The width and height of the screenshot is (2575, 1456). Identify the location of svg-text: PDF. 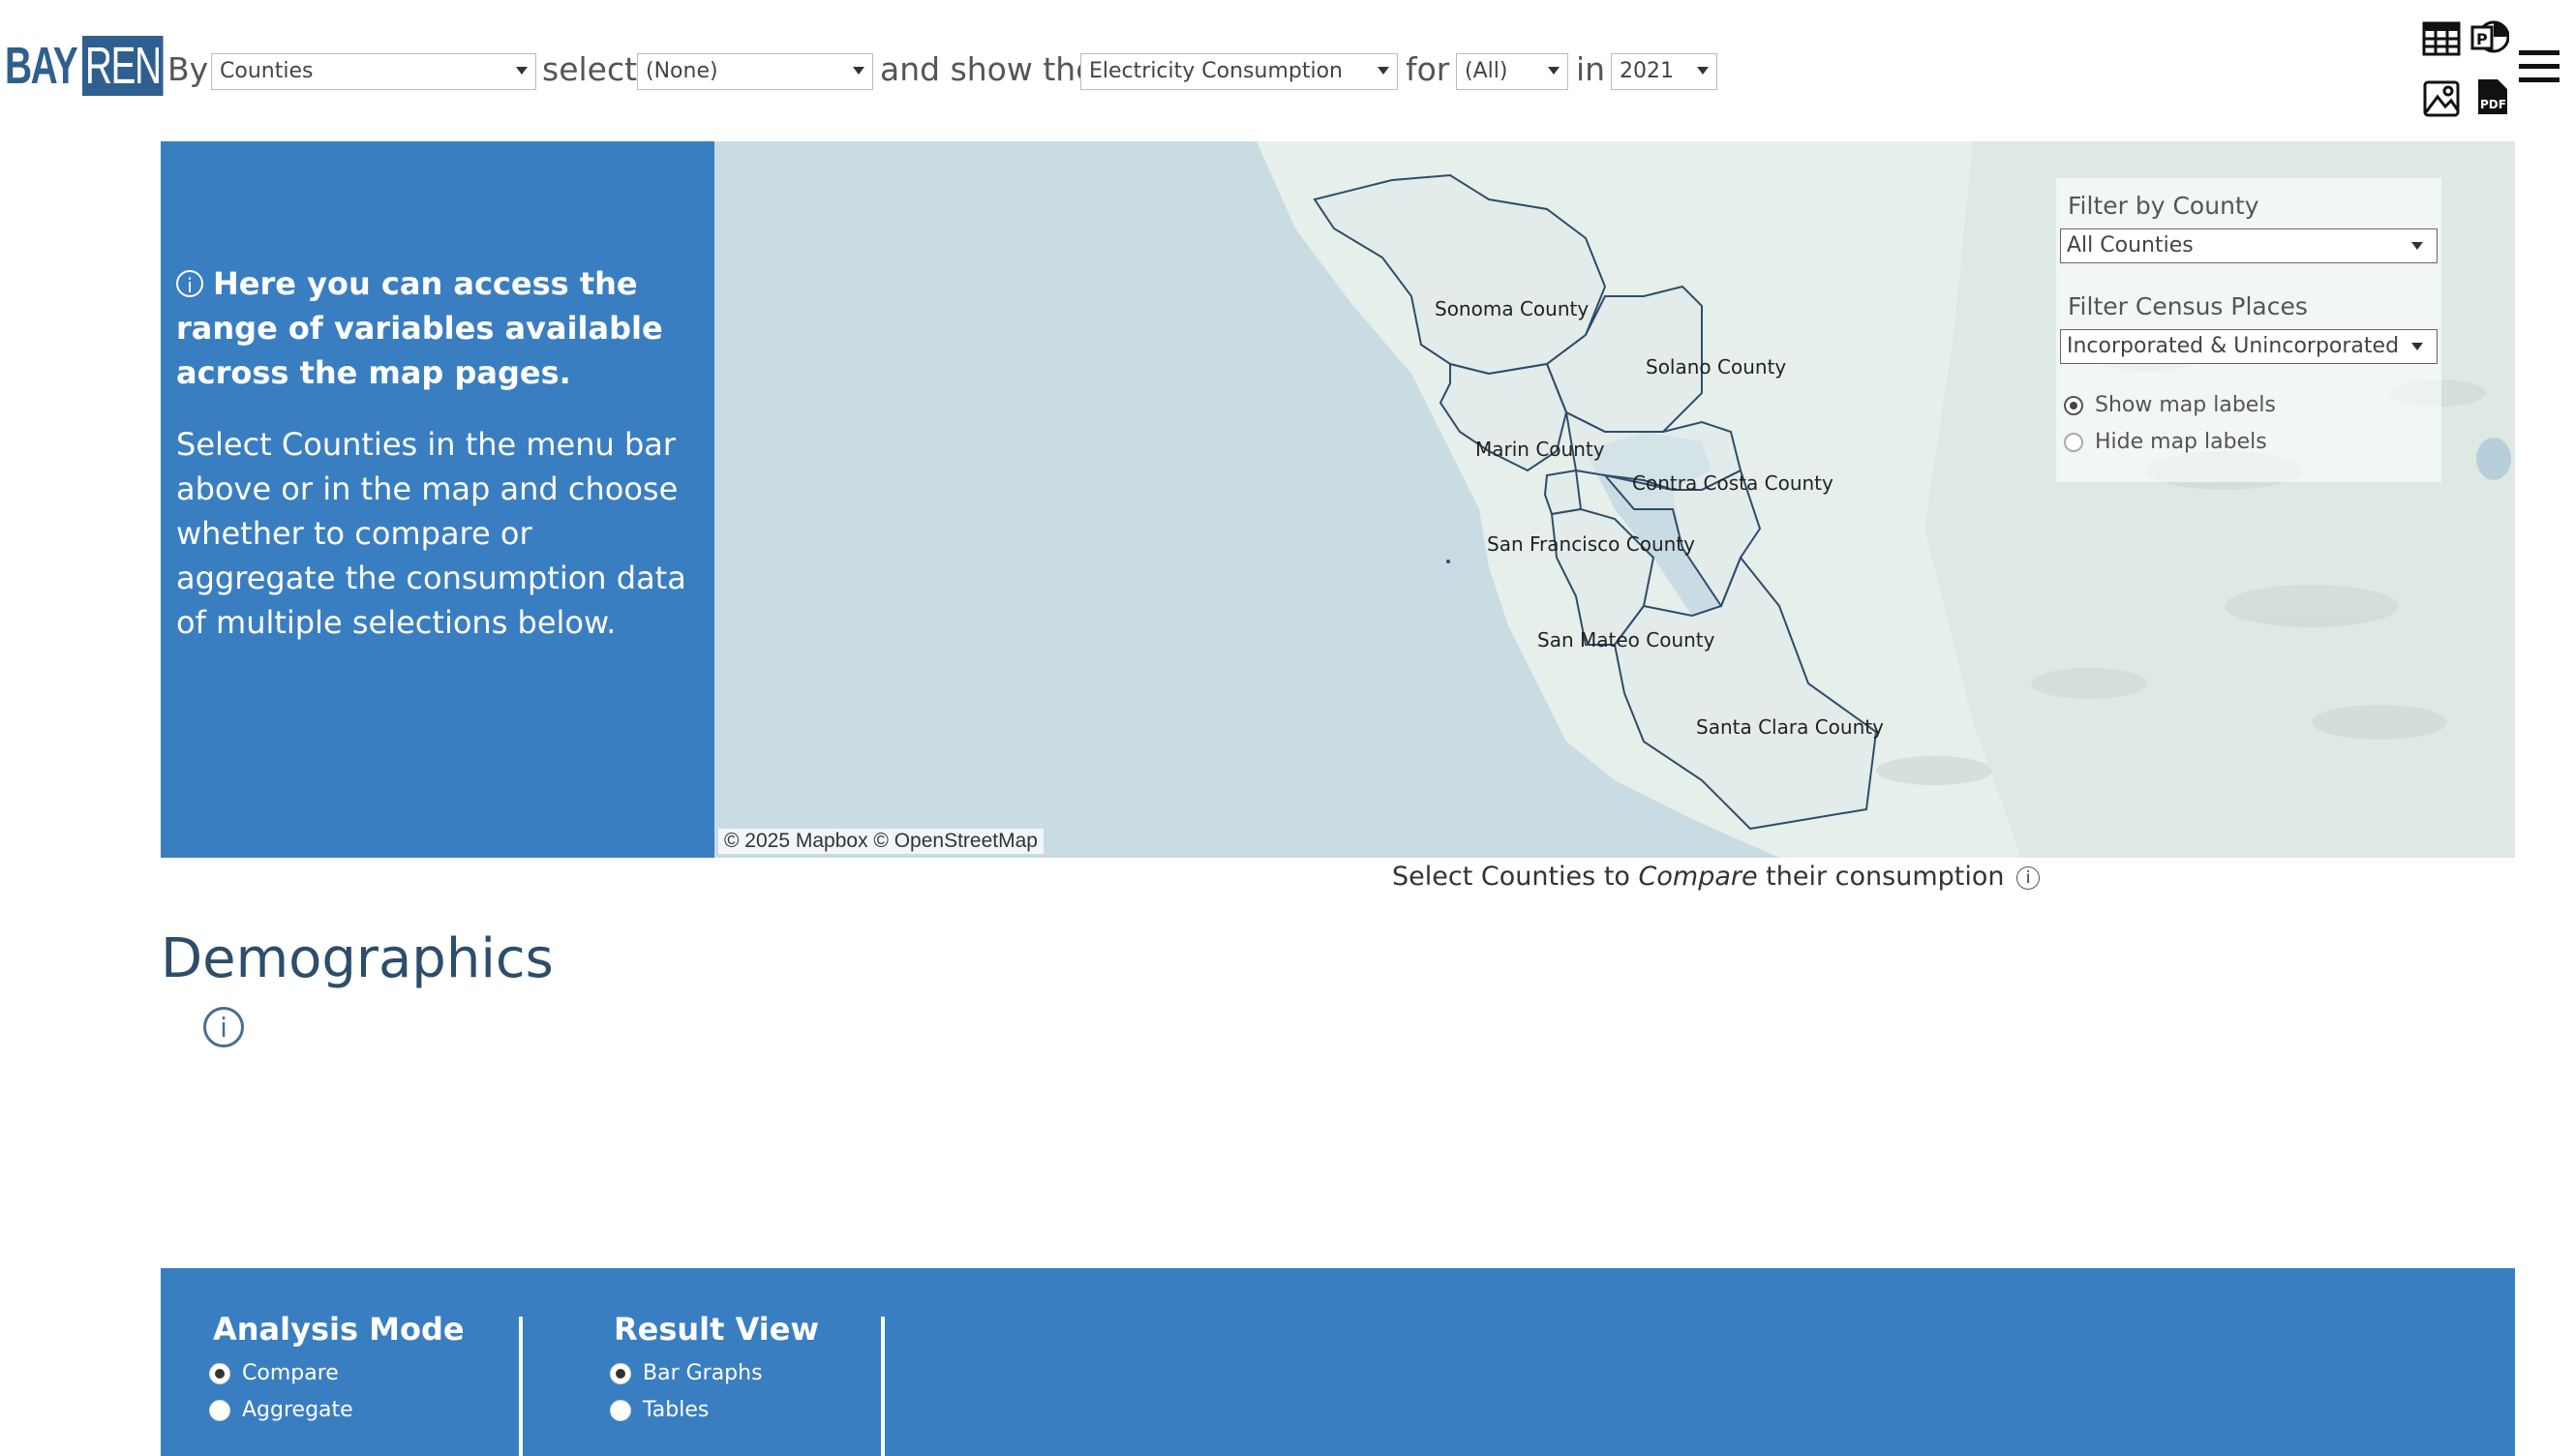
(2493, 105).